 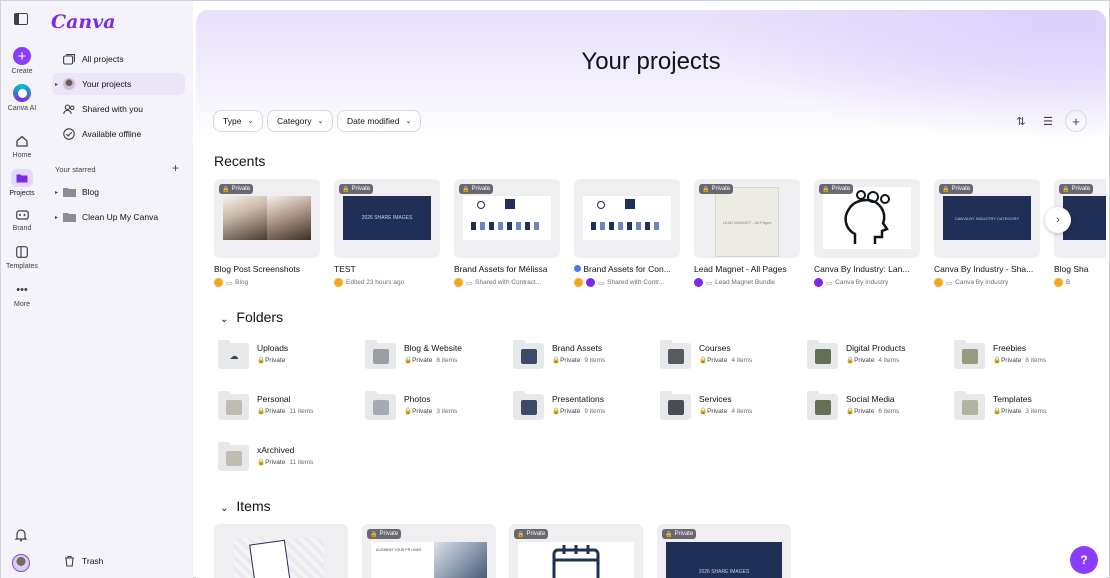 I want to click on sidebar-item-trash: Trash, so click(x=118, y=561).